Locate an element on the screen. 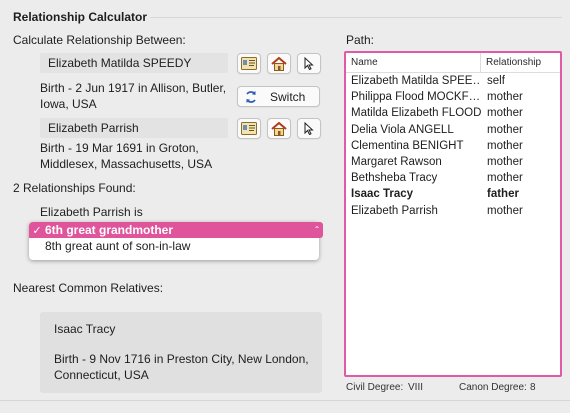 This screenshot has height=413, width=570. table-row: Margaret Rawson mother is located at coordinates (453, 162).